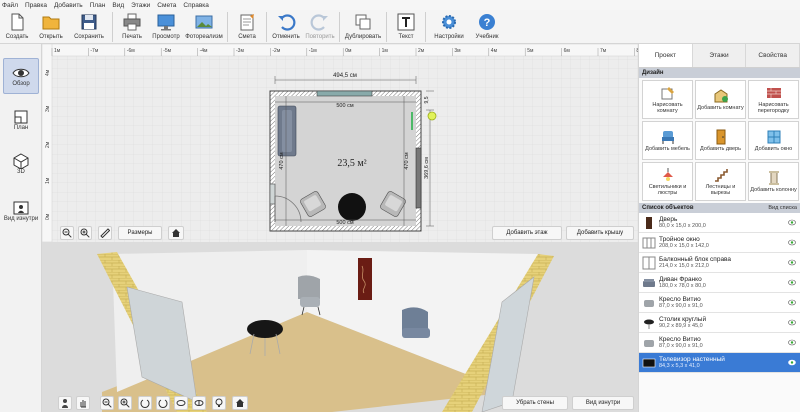 Image resolution: width=800 pixels, height=412 pixels. I want to click on tutorial-button: ? Учебник, so click(487, 27).